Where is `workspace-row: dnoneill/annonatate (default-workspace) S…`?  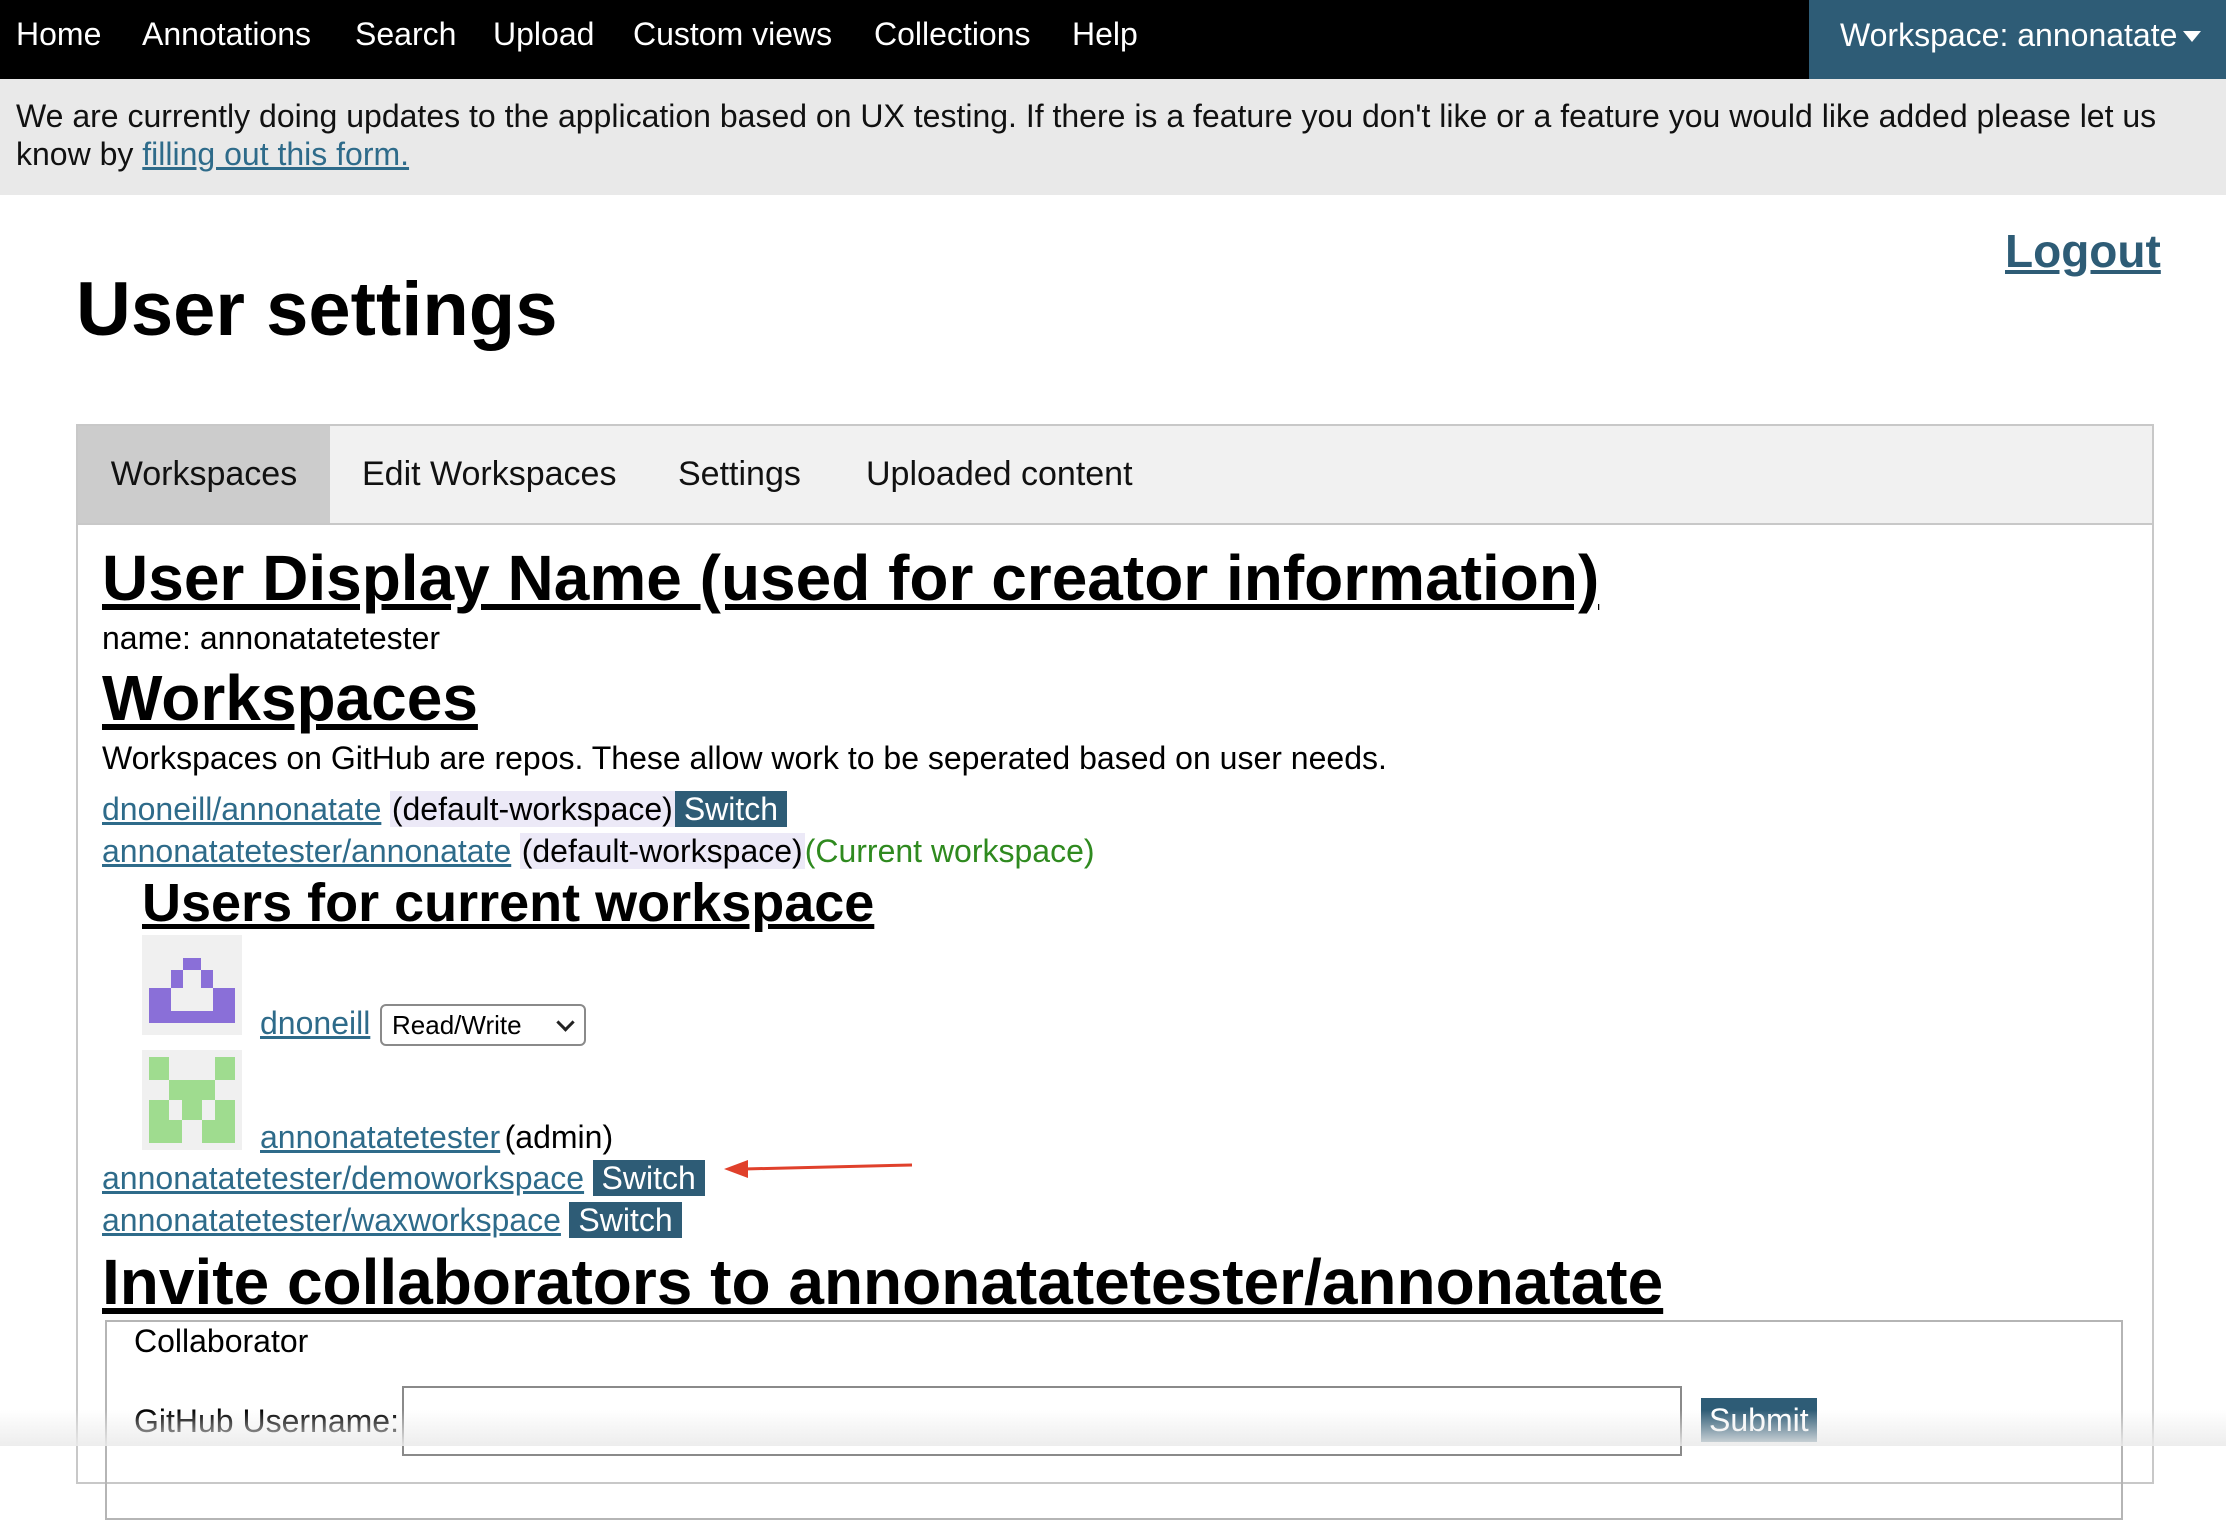 workspace-row: dnoneill/annonatate (default-workspace) S… is located at coordinates (445, 809).